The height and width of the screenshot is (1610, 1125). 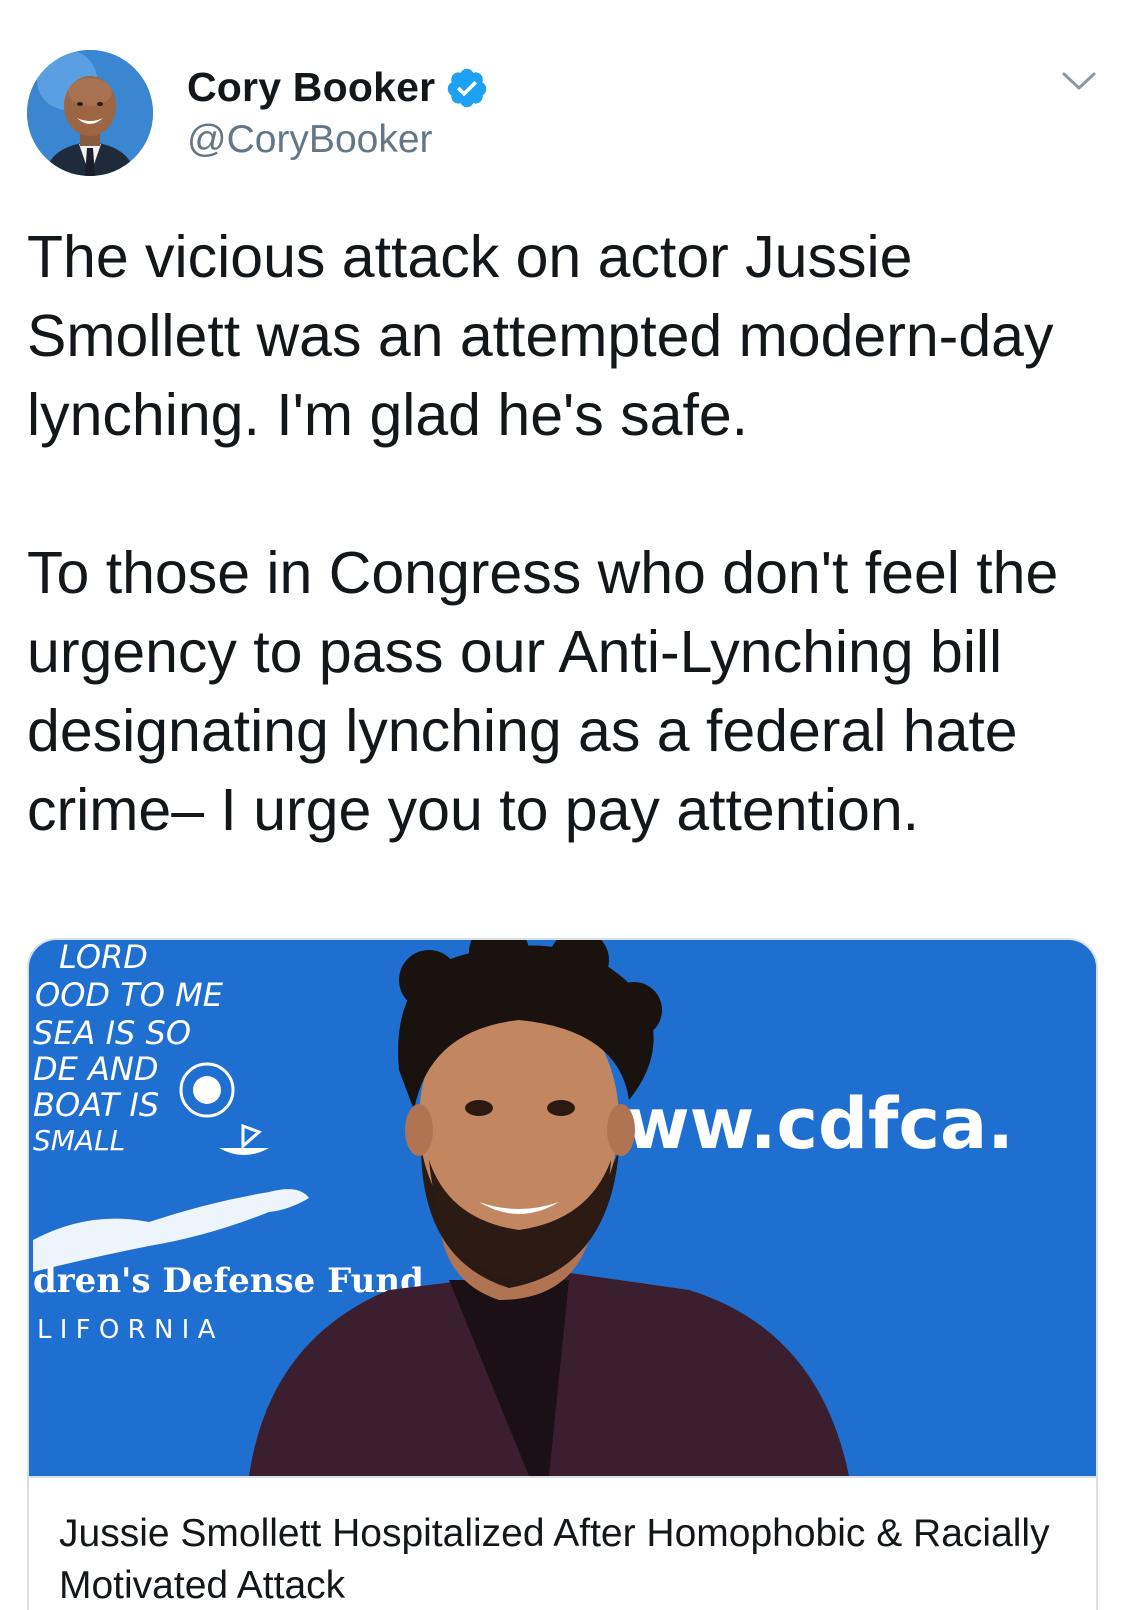 I want to click on backdrop-handwriting: SEA IS SO, so click(x=112, y=1033).